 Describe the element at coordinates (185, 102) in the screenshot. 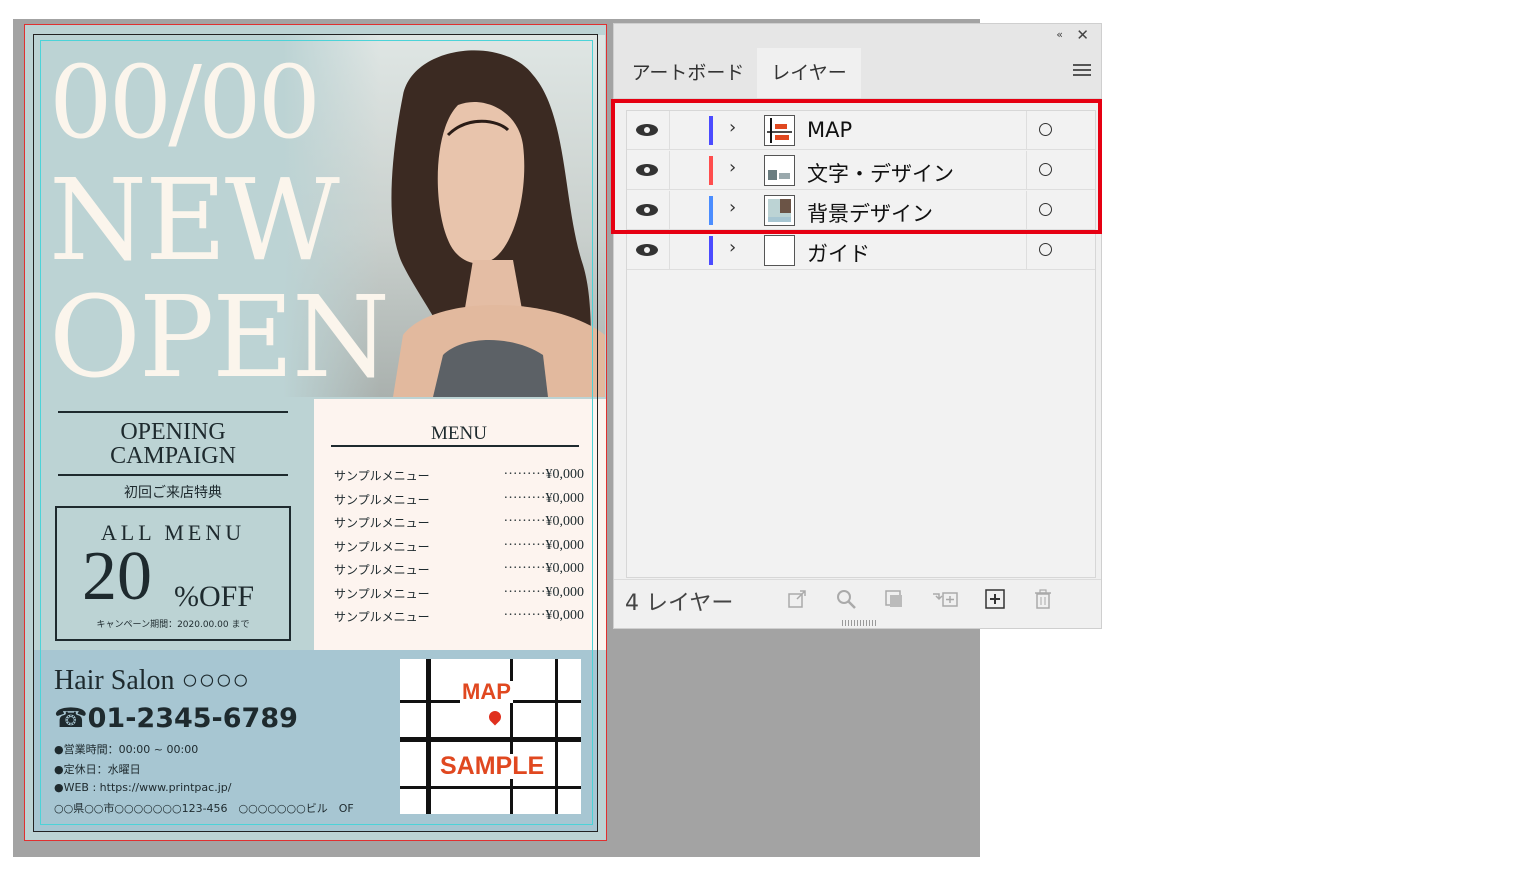

I see `headline-date: 00/00` at that location.